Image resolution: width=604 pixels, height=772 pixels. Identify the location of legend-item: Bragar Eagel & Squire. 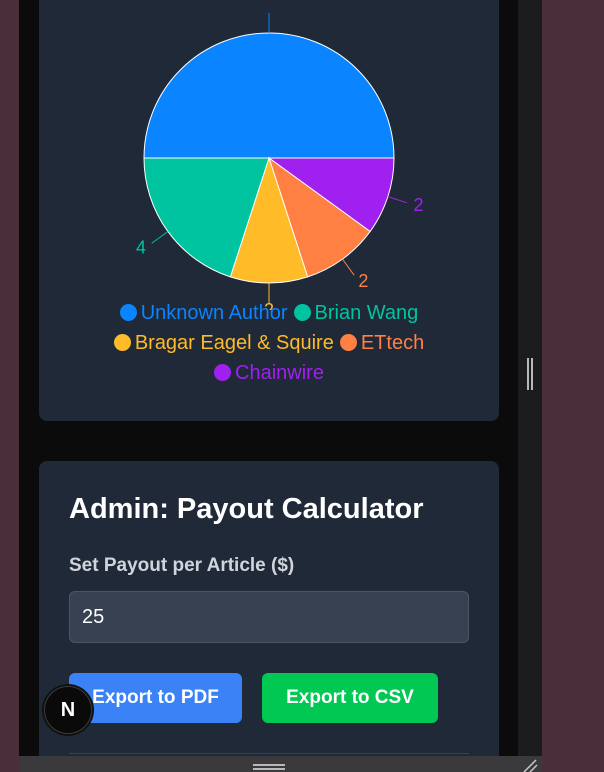
(223, 343).